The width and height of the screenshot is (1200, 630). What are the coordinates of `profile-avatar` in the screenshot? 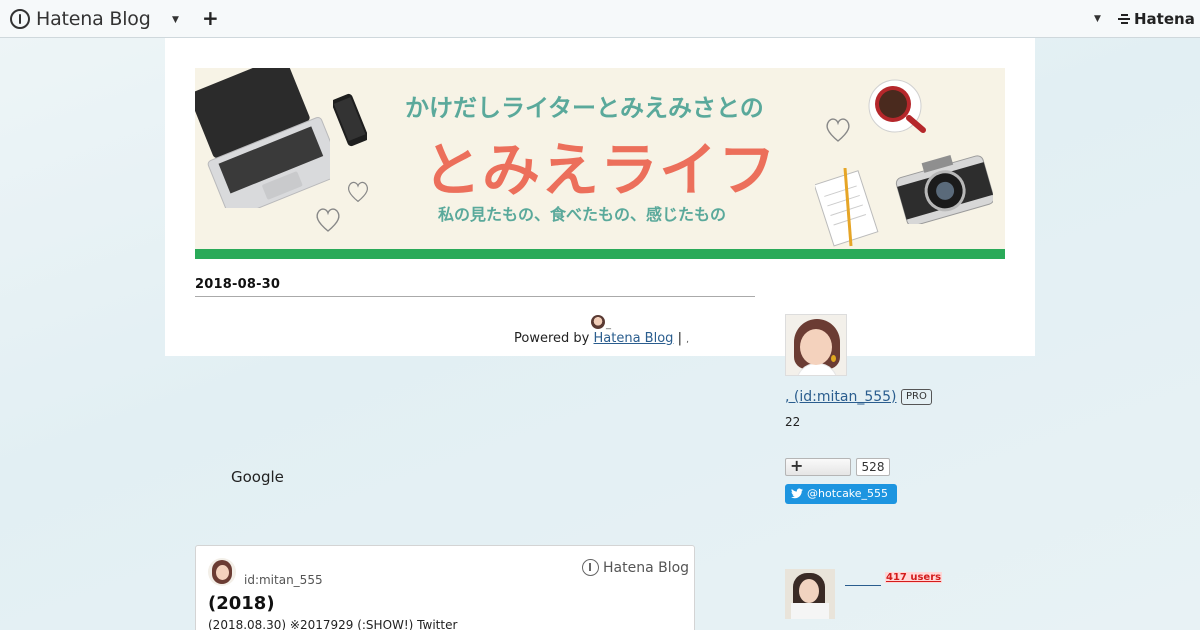 It's located at (816, 345).